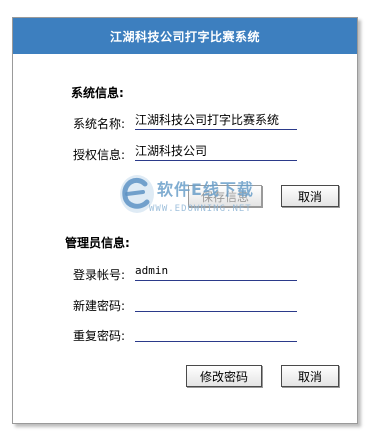 The image size is (368, 438). Describe the element at coordinates (216, 271) in the screenshot. I see `account-field: admin` at that location.